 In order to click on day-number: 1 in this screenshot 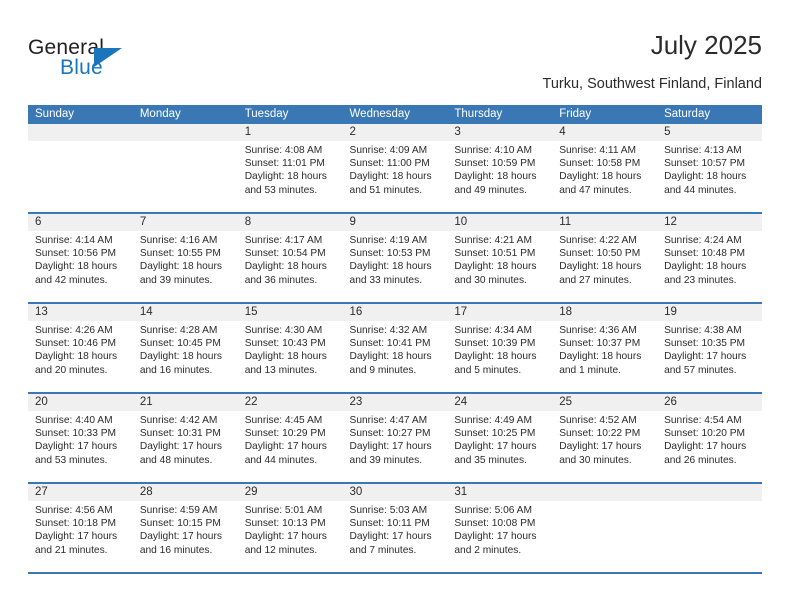, I will do `click(290, 132)`.